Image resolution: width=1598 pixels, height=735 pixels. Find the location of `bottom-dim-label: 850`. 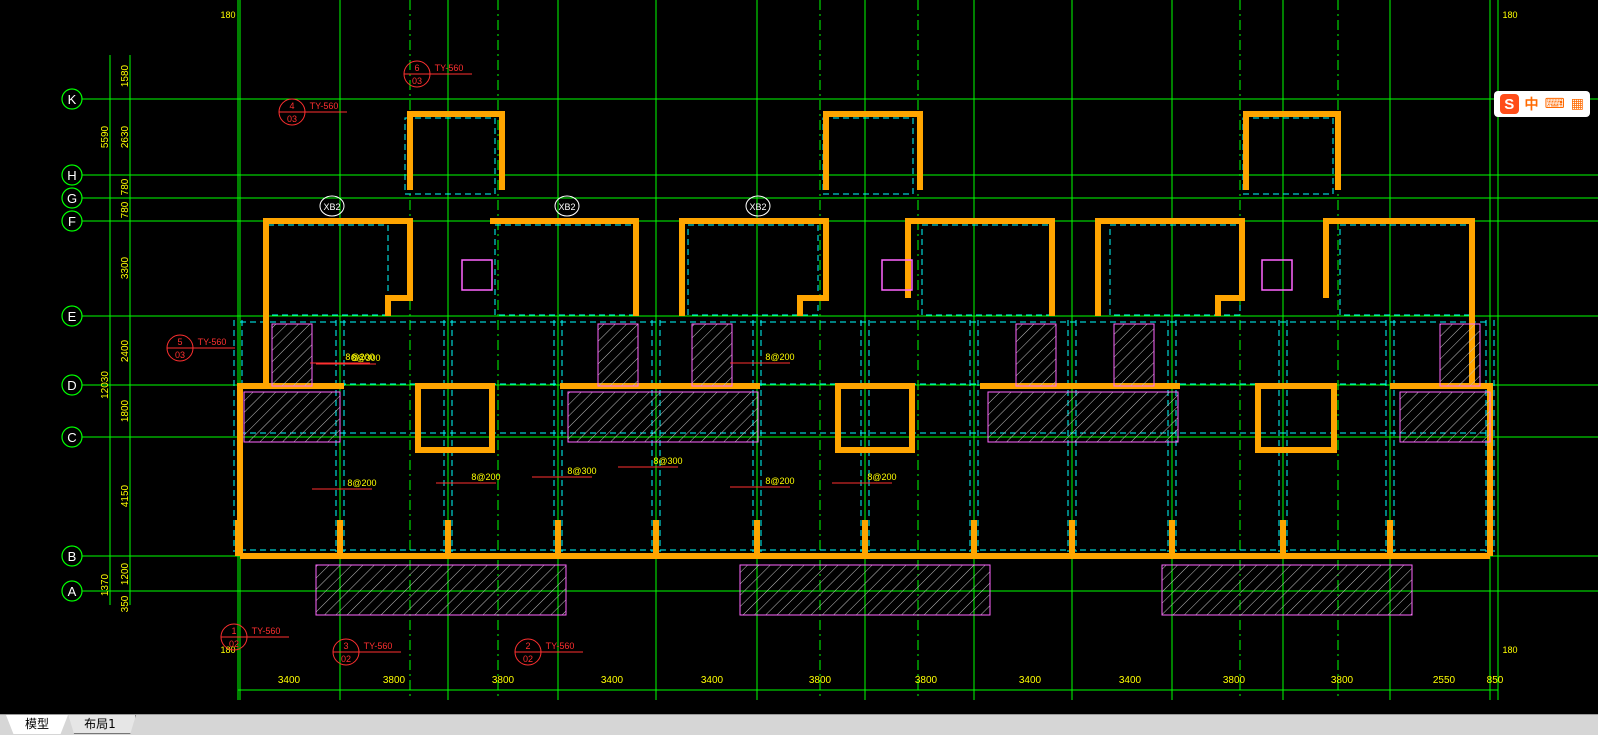

bottom-dim-label: 850 is located at coordinates (1495, 680).